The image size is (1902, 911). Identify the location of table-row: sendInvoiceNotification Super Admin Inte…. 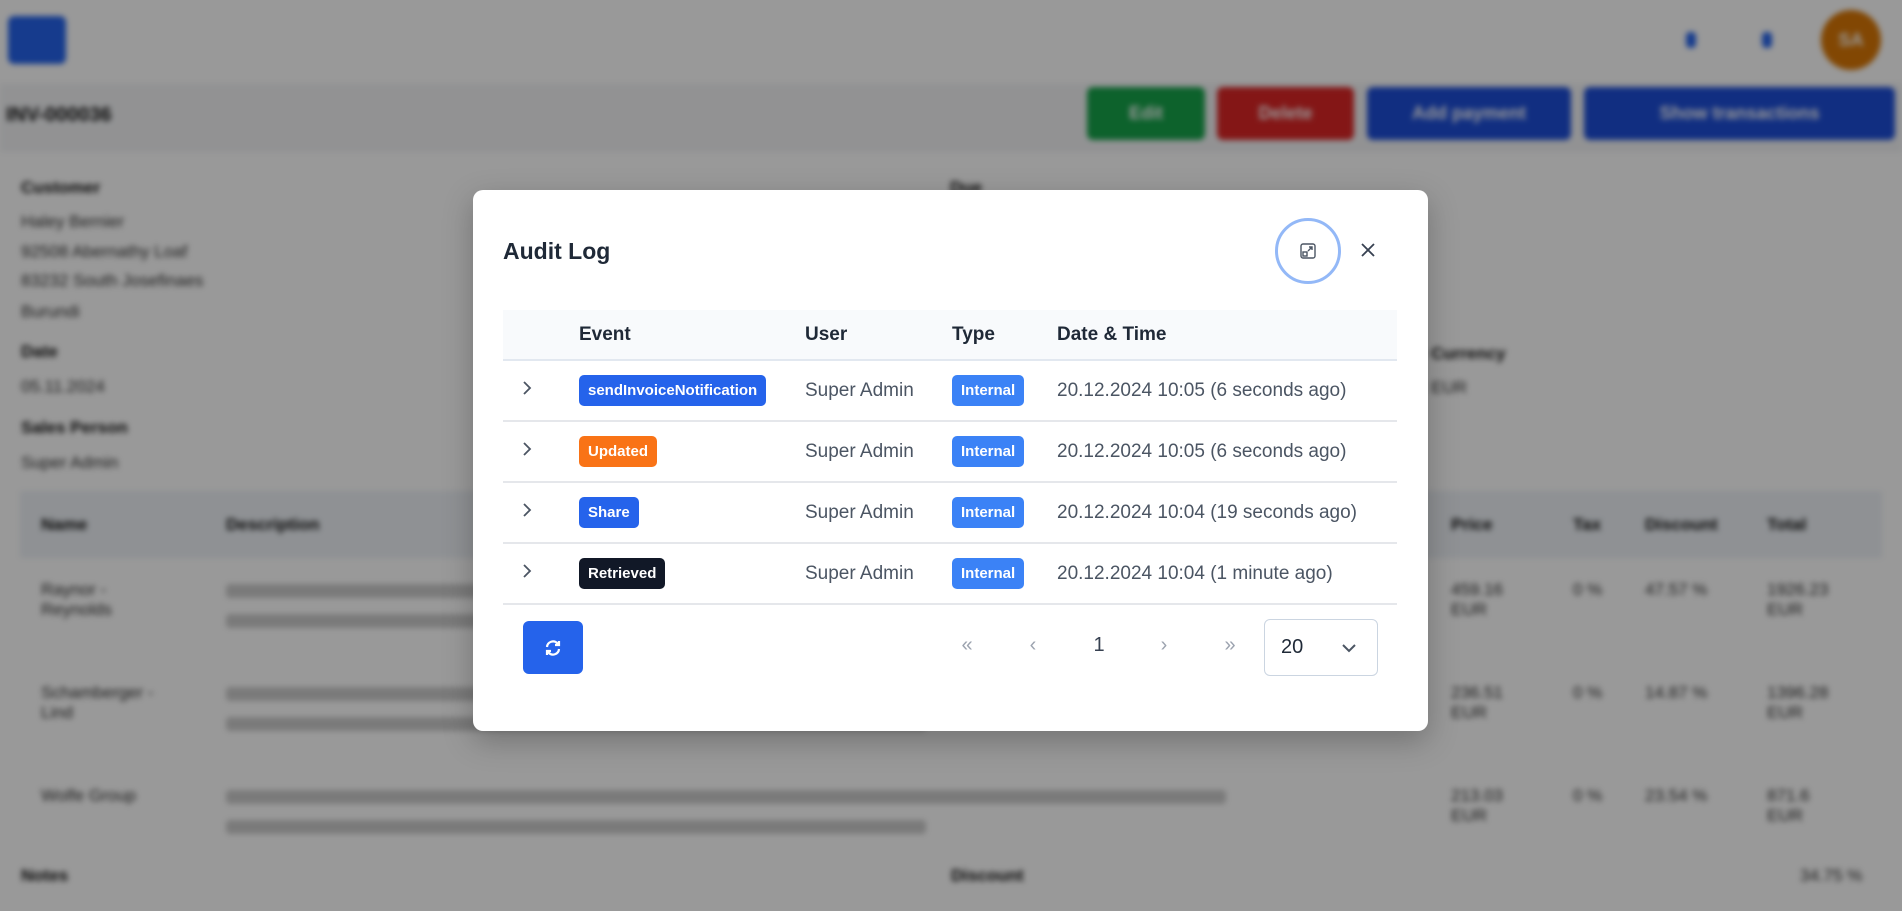
(950, 391).